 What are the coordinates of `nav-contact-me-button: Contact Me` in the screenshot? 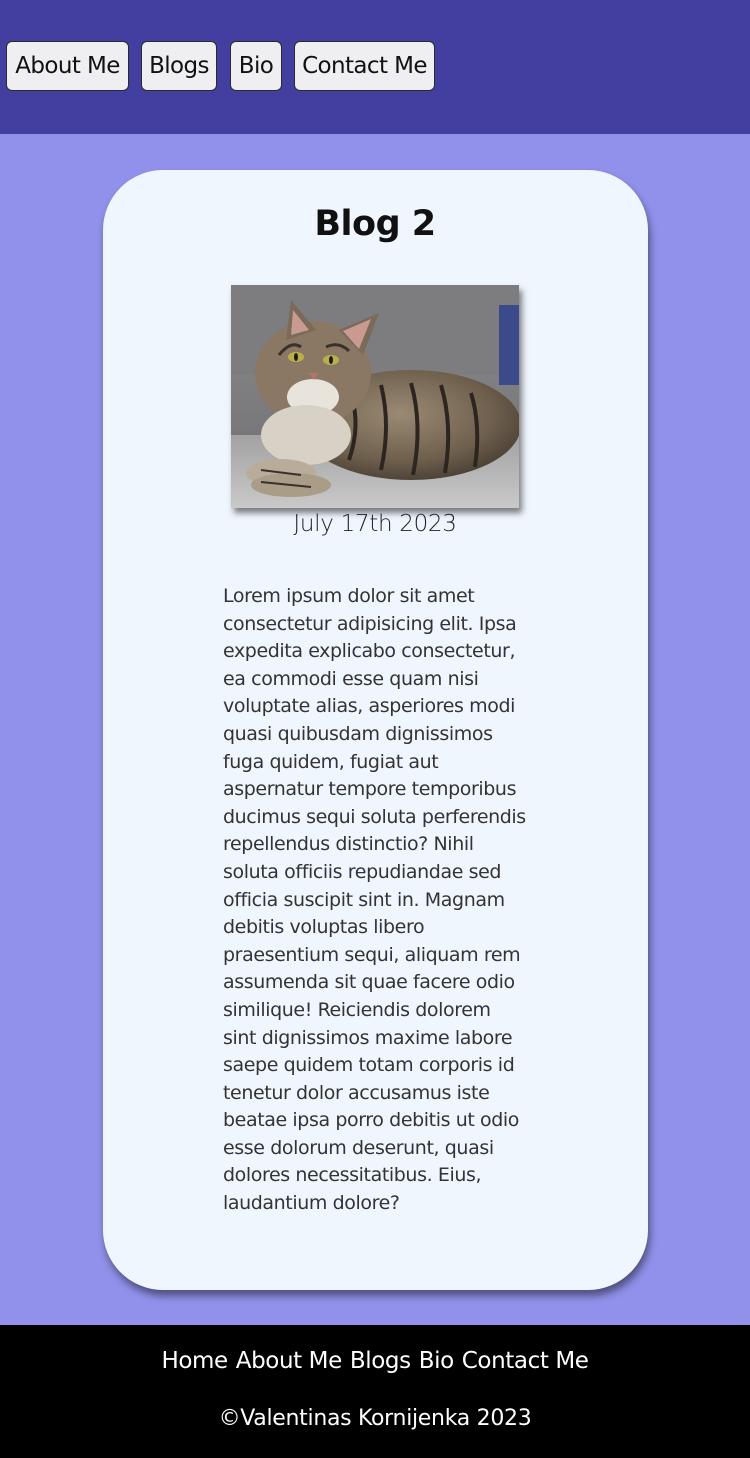 It's located at (364, 66).